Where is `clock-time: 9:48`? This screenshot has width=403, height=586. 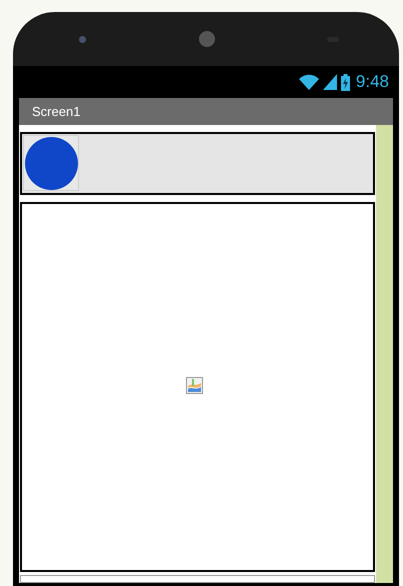
clock-time: 9:48 is located at coordinates (372, 82).